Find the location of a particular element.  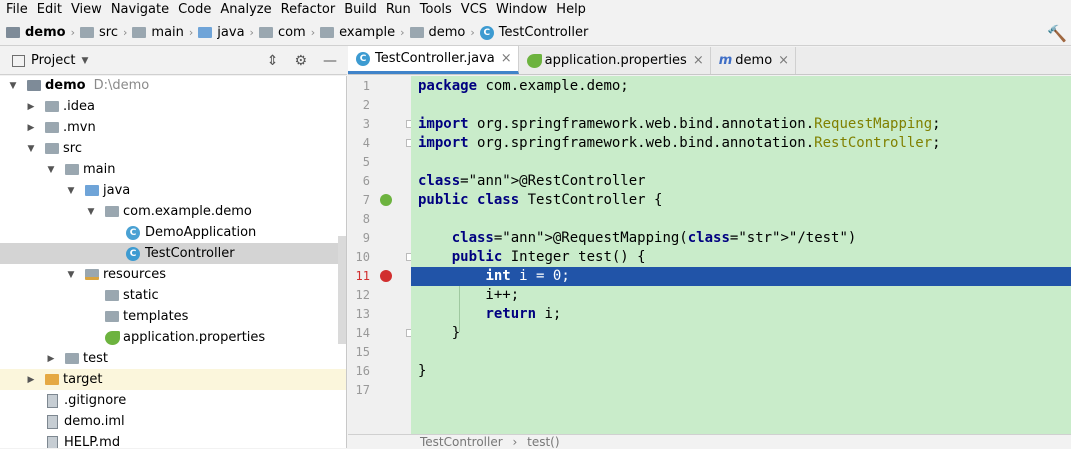

crumb-src: src › is located at coordinates (106, 33).